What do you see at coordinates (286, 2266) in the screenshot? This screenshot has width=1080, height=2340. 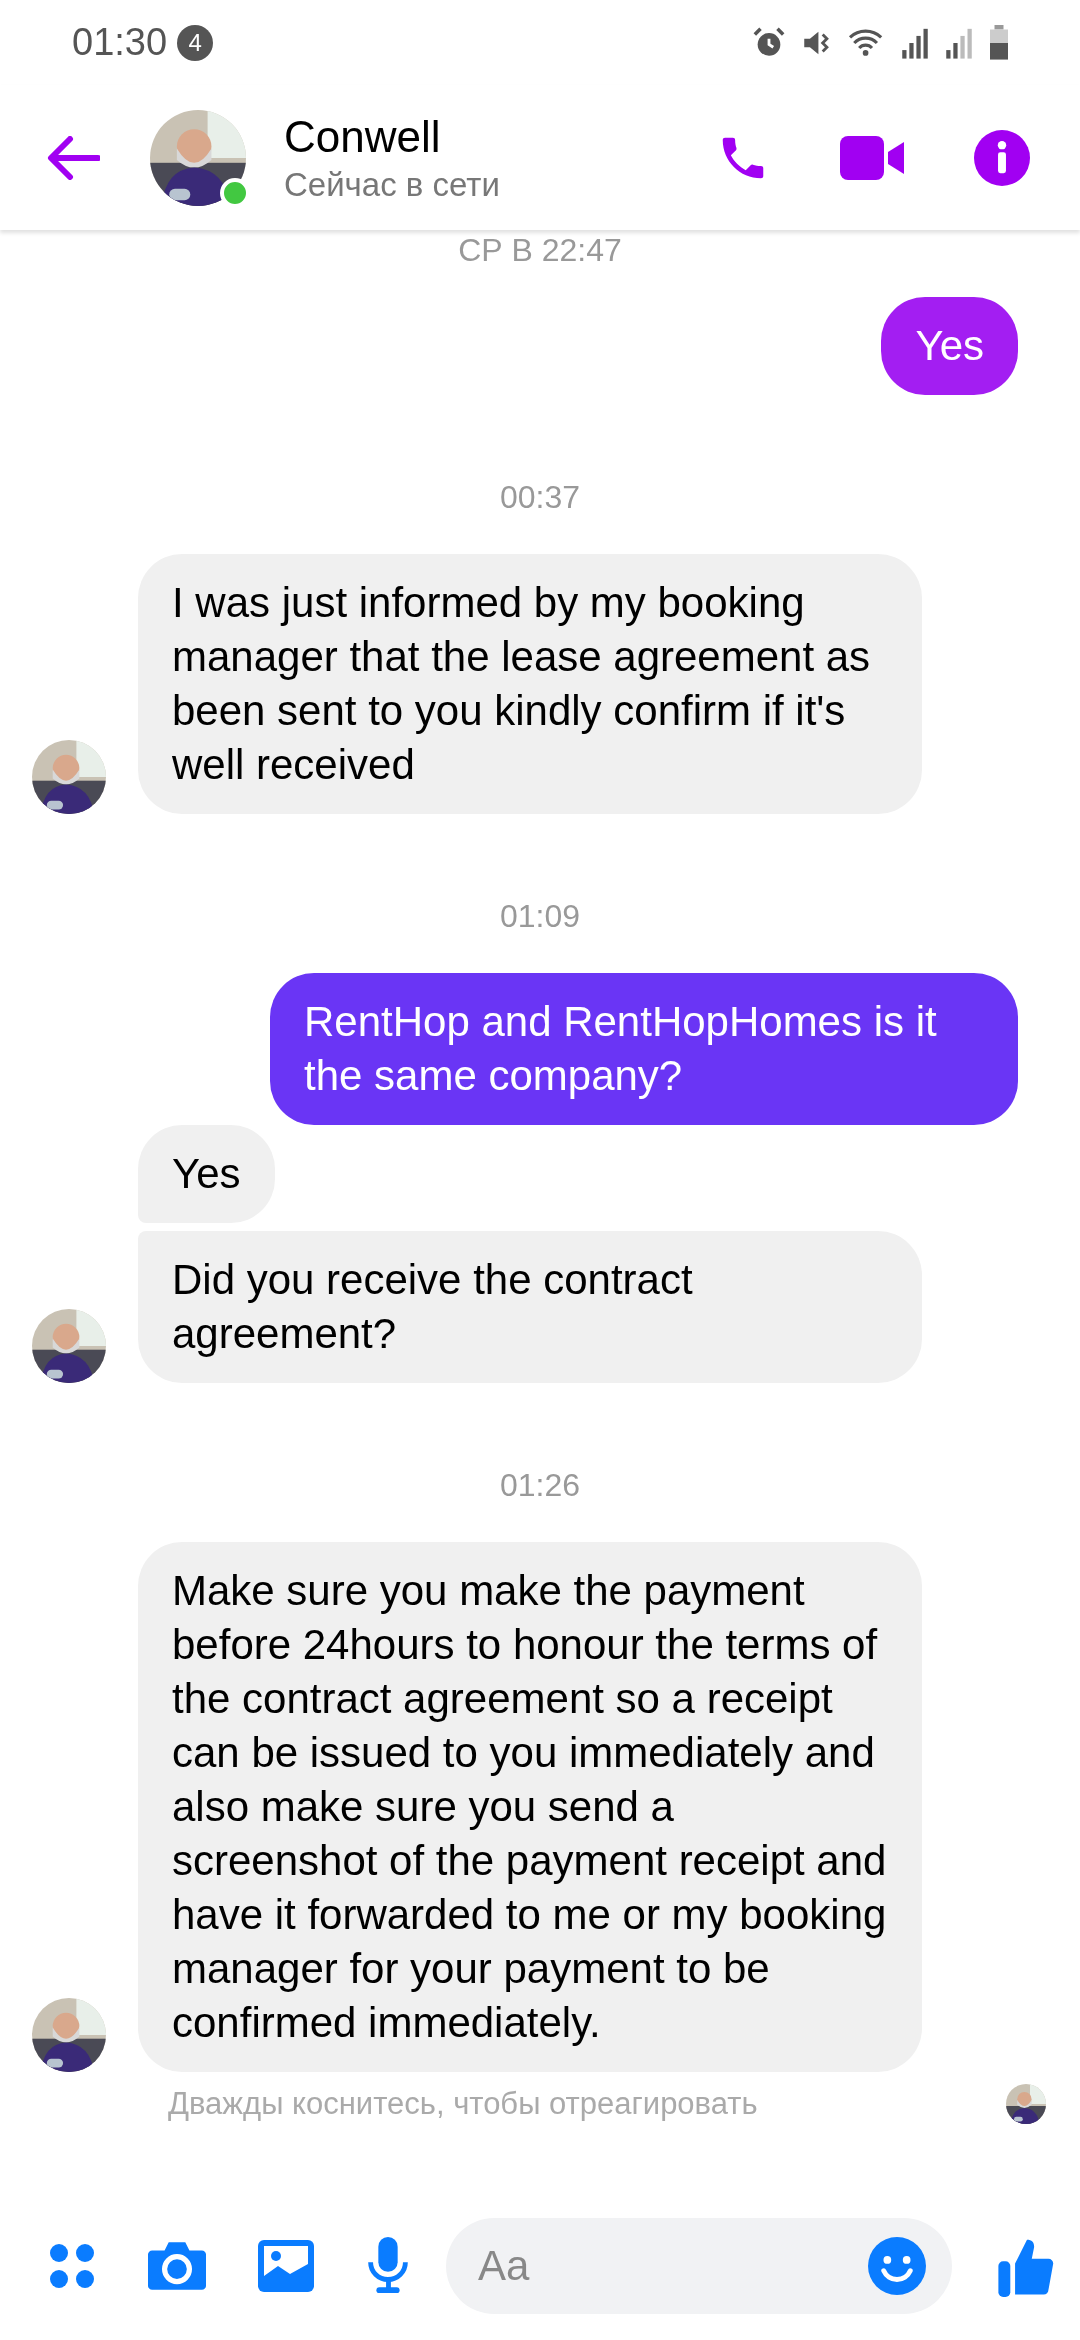 I see `image-icon` at bounding box center [286, 2266].